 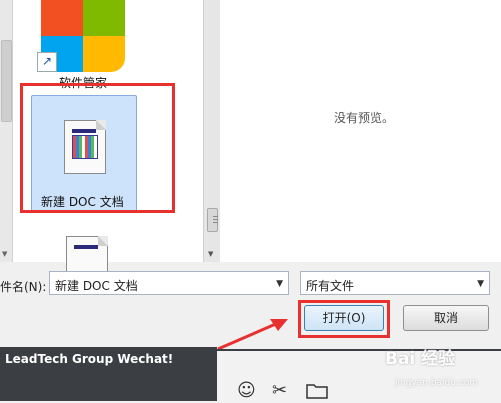 What do you see at coordinates (252, 335) in the screenshot?
I see `annotation-arrow-icon` at bounding box center [252, 335].